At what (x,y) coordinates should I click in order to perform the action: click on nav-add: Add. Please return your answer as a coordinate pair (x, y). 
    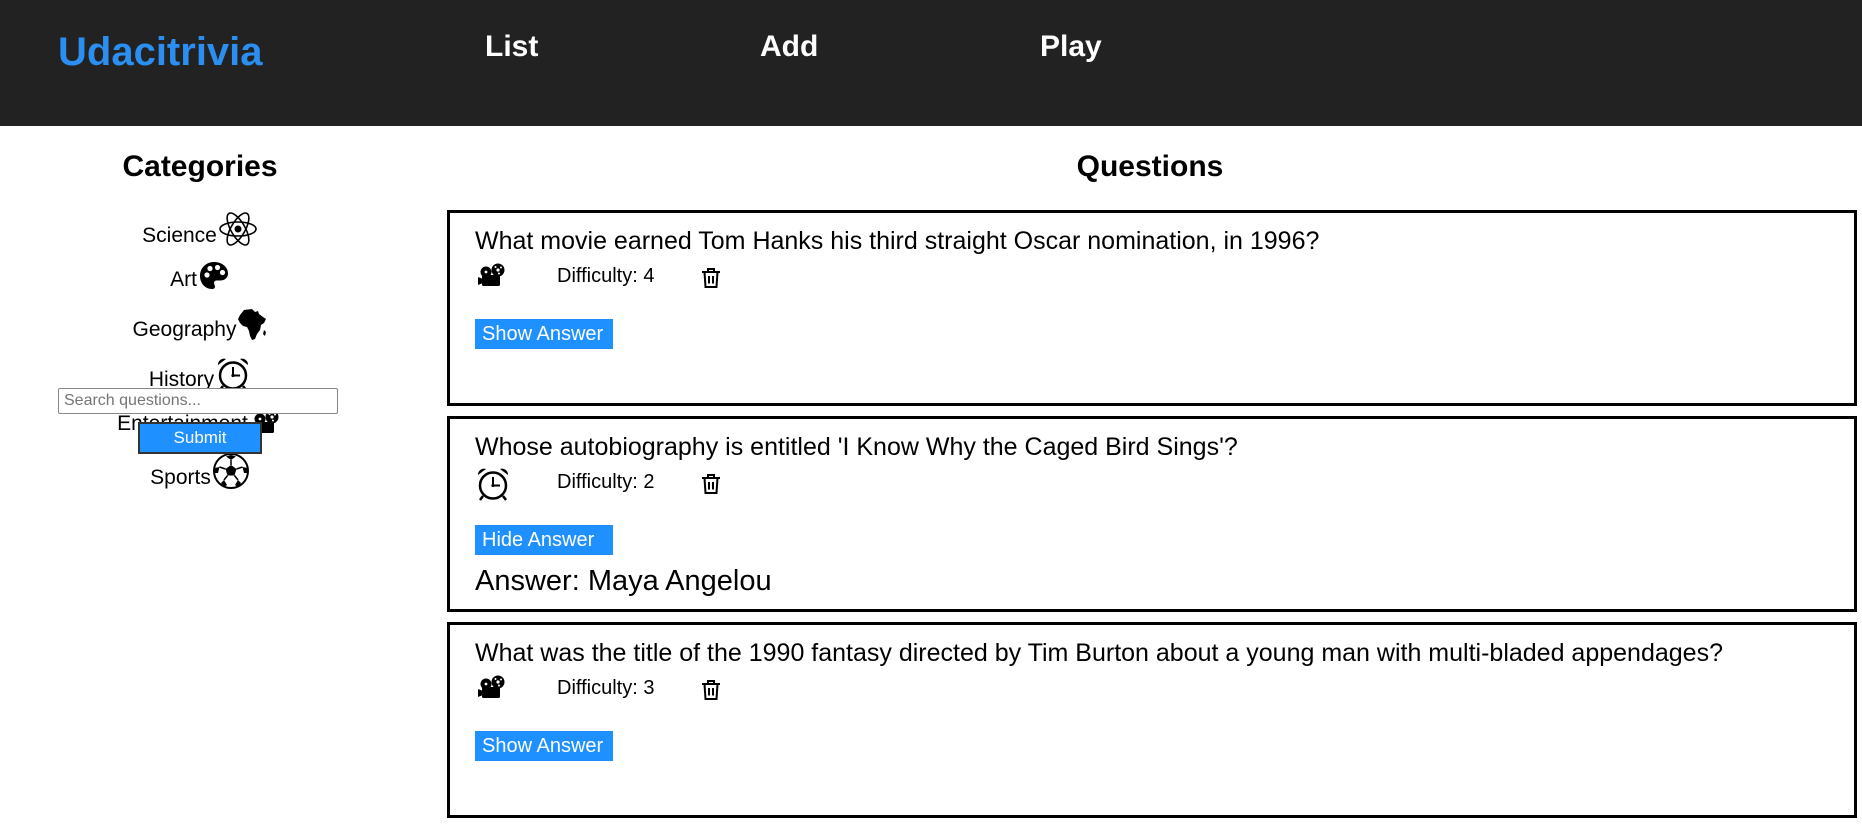
    Looking at the image, I should click on (789, 47).